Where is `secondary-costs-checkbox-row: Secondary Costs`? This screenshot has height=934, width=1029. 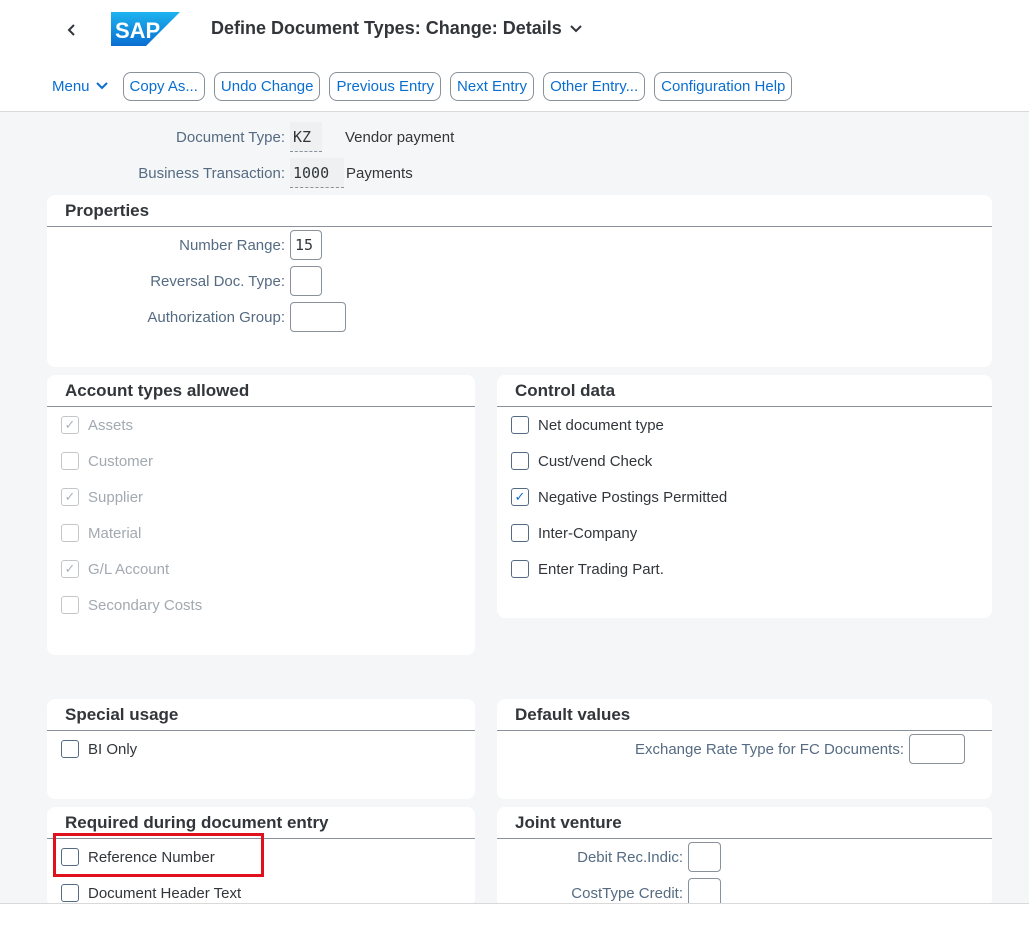 secondary-costs-checkbox-row: Secondary Costs is located at coordinates (131, 605).